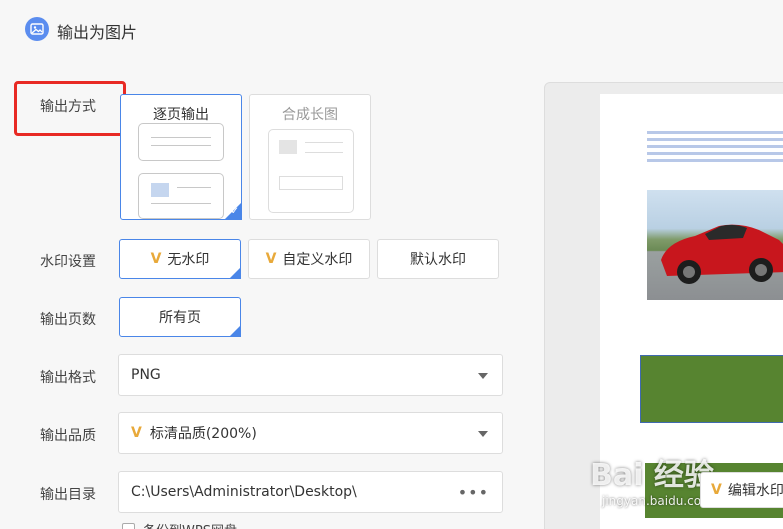 The height and width of the screenshot is (529, 783). Describe the element at coordinates (179, 524) in the screenshot. I see `backup-wps-cloud: 备份到WPS网盘` at that location.